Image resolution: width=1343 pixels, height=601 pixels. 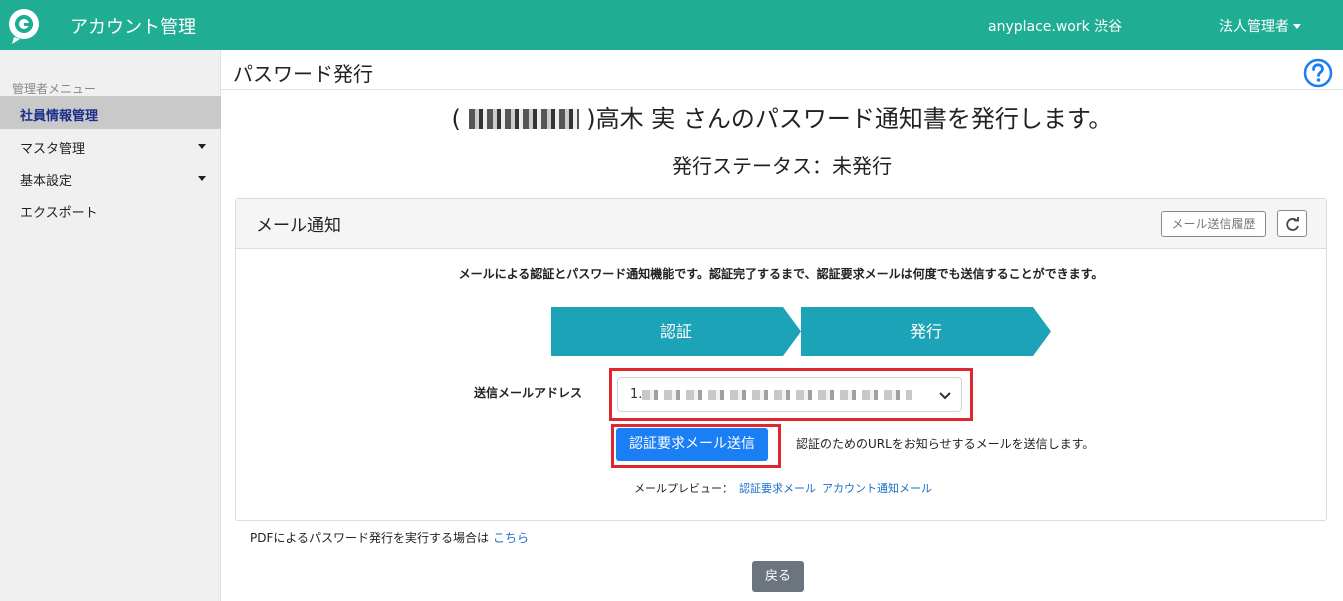 I want to click on pdf-note-text: PDFによるパスワード発行を実行する場合は, so click(x=370, y=538).